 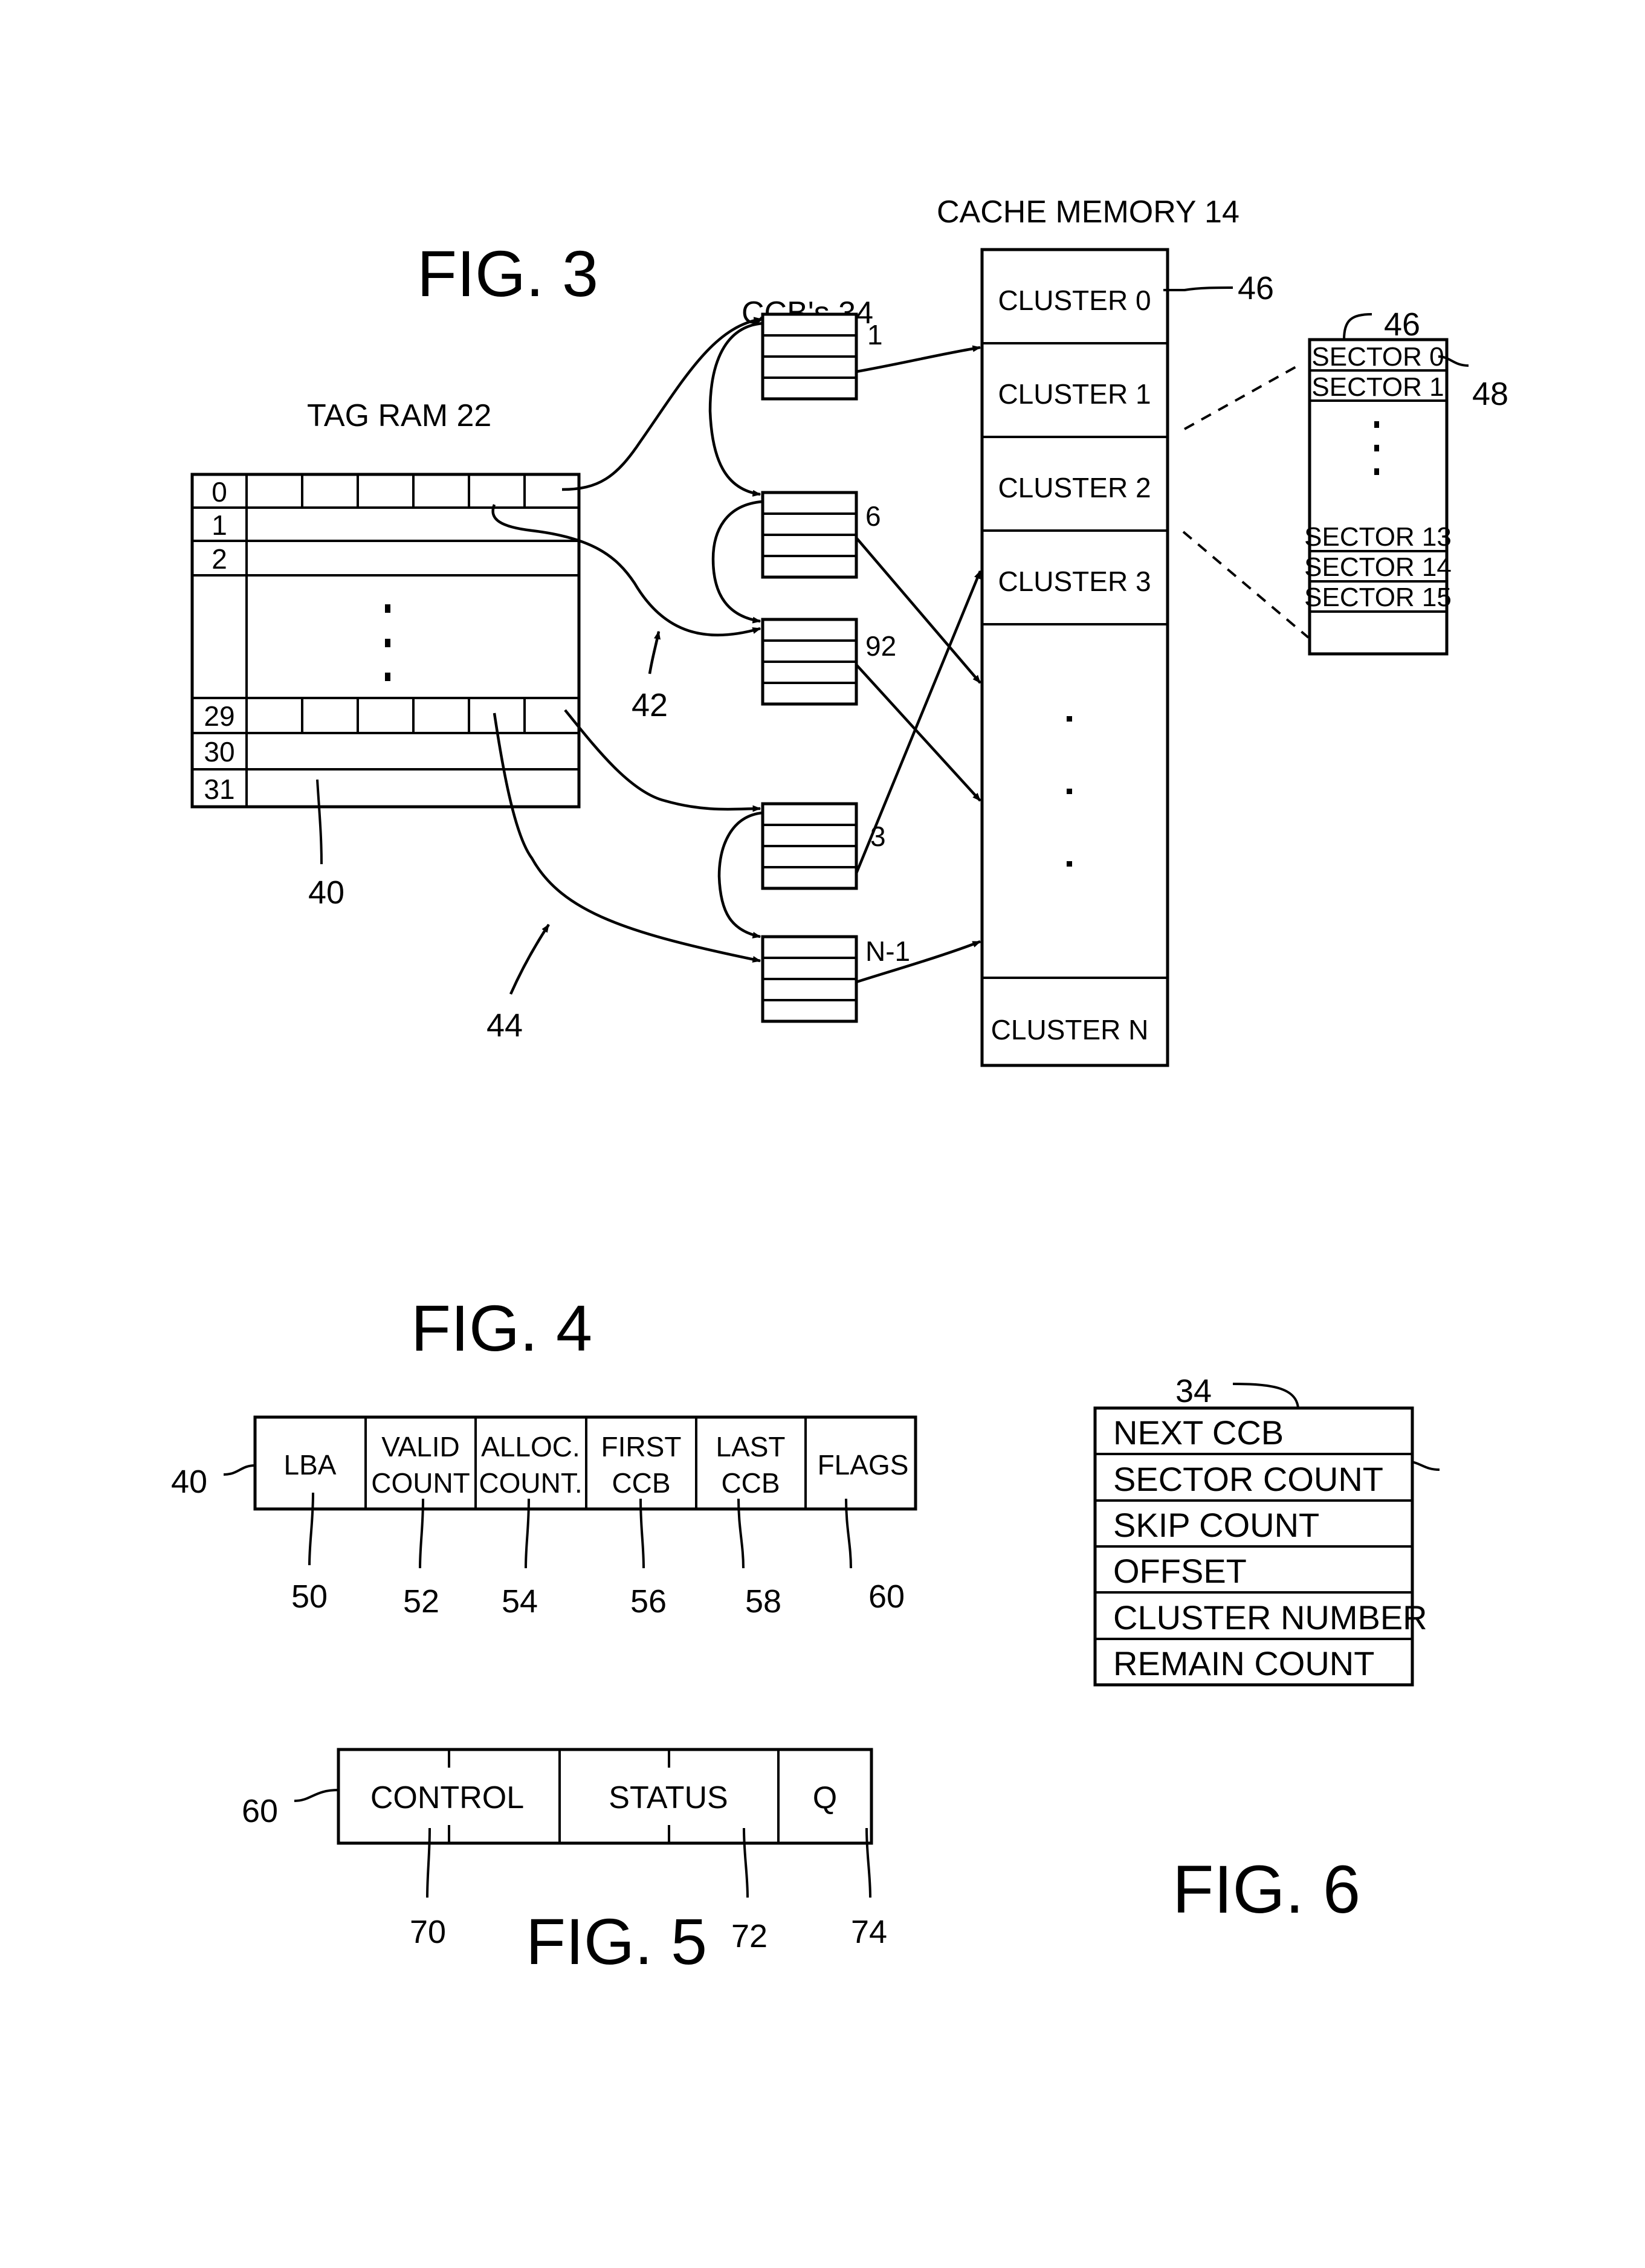 What do you see at coordinates (501, 1328) in the screenshot?
I see `fig4-title: FIG. 4` at bounding box center [501, 1328].